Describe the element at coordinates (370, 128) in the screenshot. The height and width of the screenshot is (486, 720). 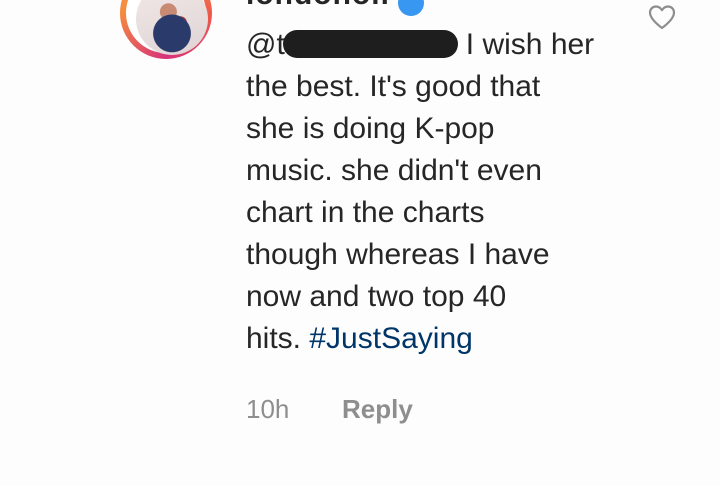
I see `comment-line: she is doing K-pop` at that location.